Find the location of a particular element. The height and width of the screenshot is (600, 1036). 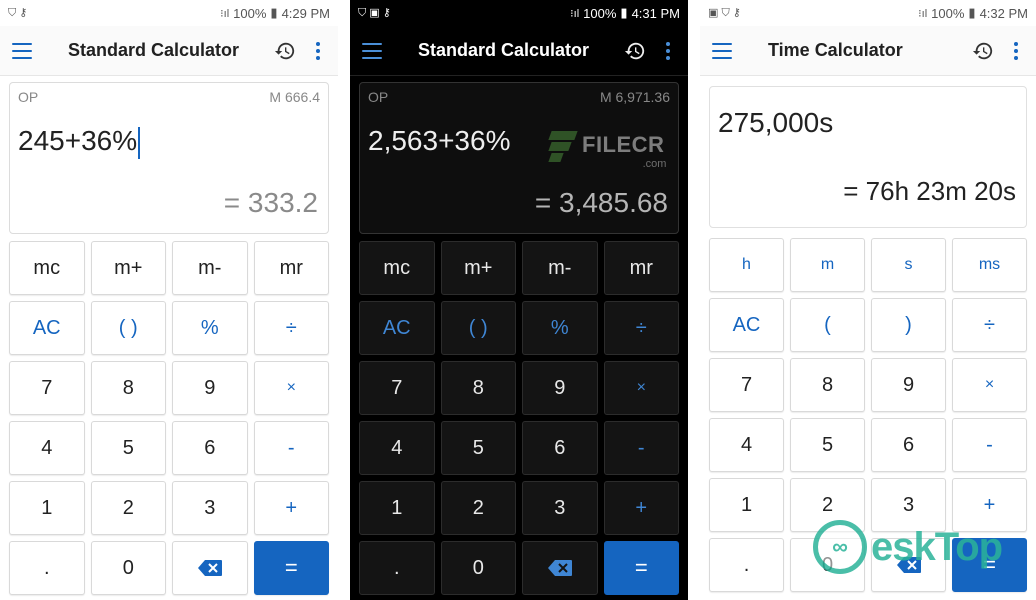

status-bar: ⛉ ⚷ ⁝ıl 100% ▮ 4:29 PM is located at coordinates (169, 13).